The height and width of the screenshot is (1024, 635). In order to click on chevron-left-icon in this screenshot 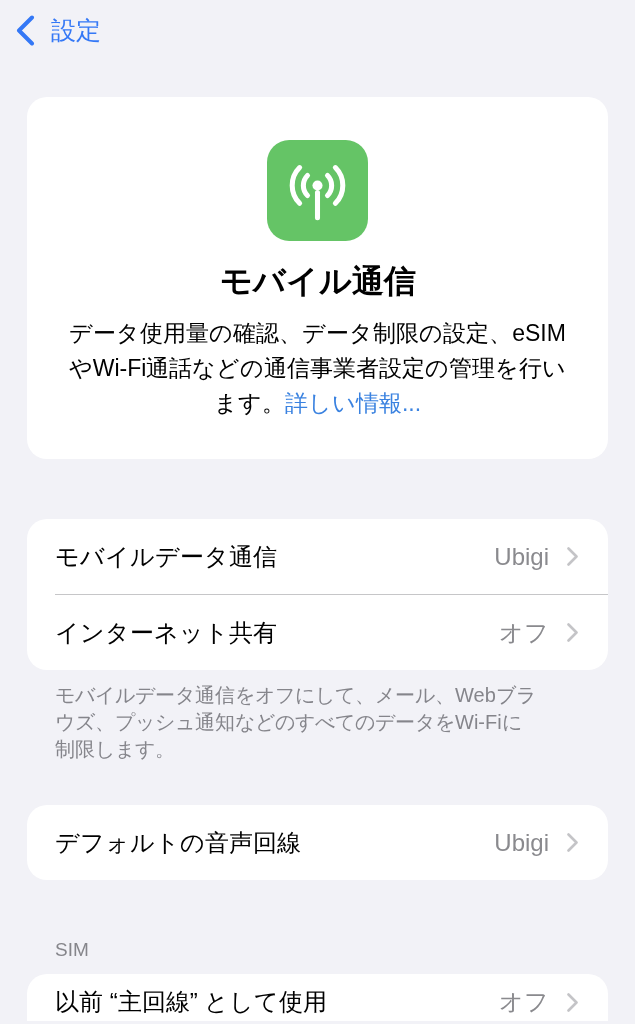, I will do `click(25, 30)`.